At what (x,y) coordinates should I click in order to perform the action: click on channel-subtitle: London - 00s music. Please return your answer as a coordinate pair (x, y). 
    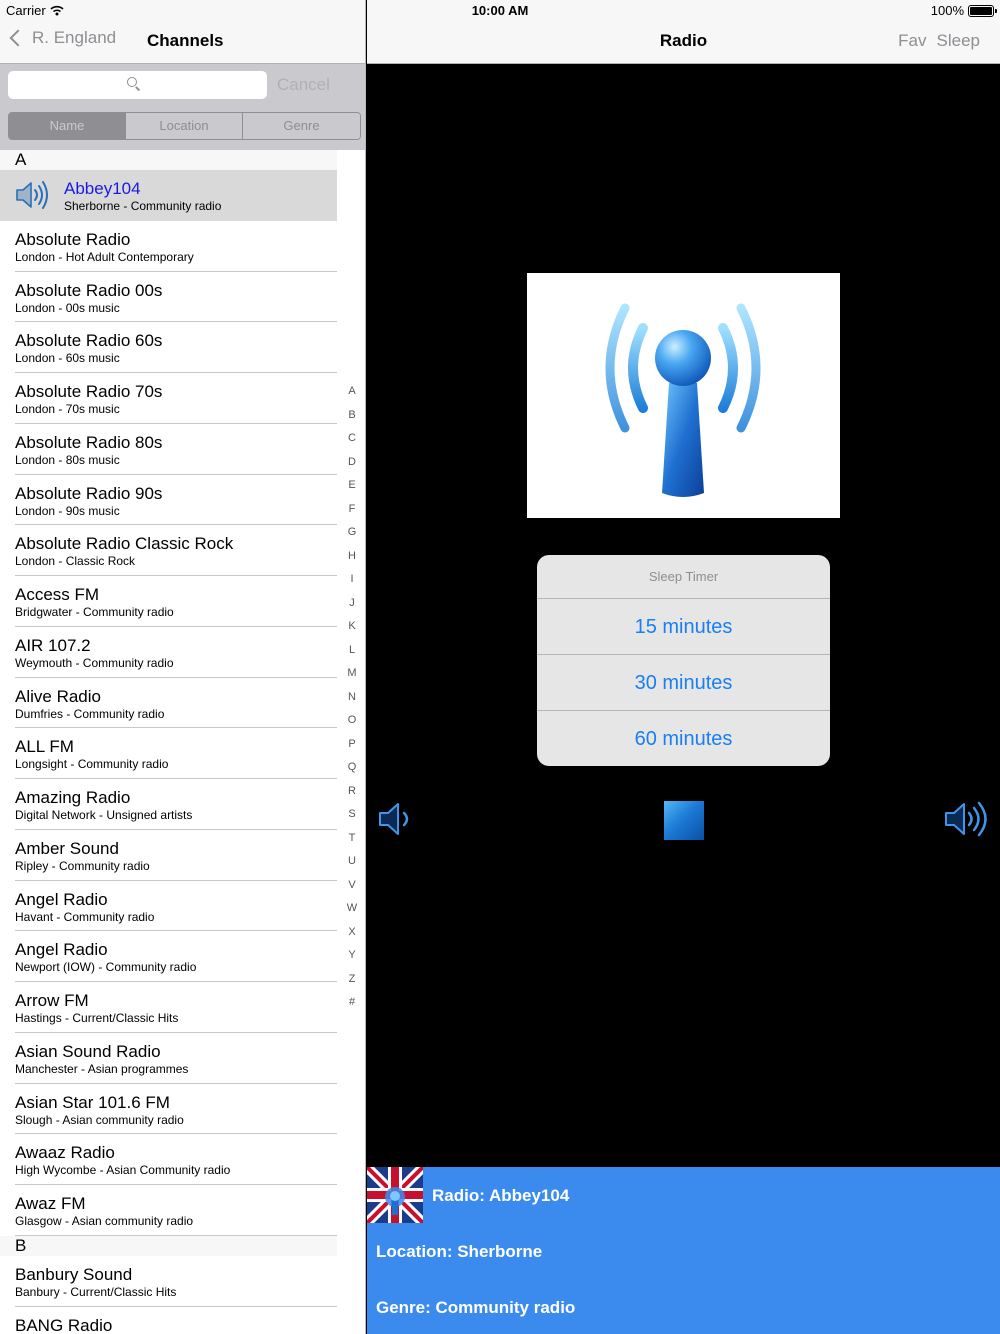
    Looking at the image, I should click on (67, 307).